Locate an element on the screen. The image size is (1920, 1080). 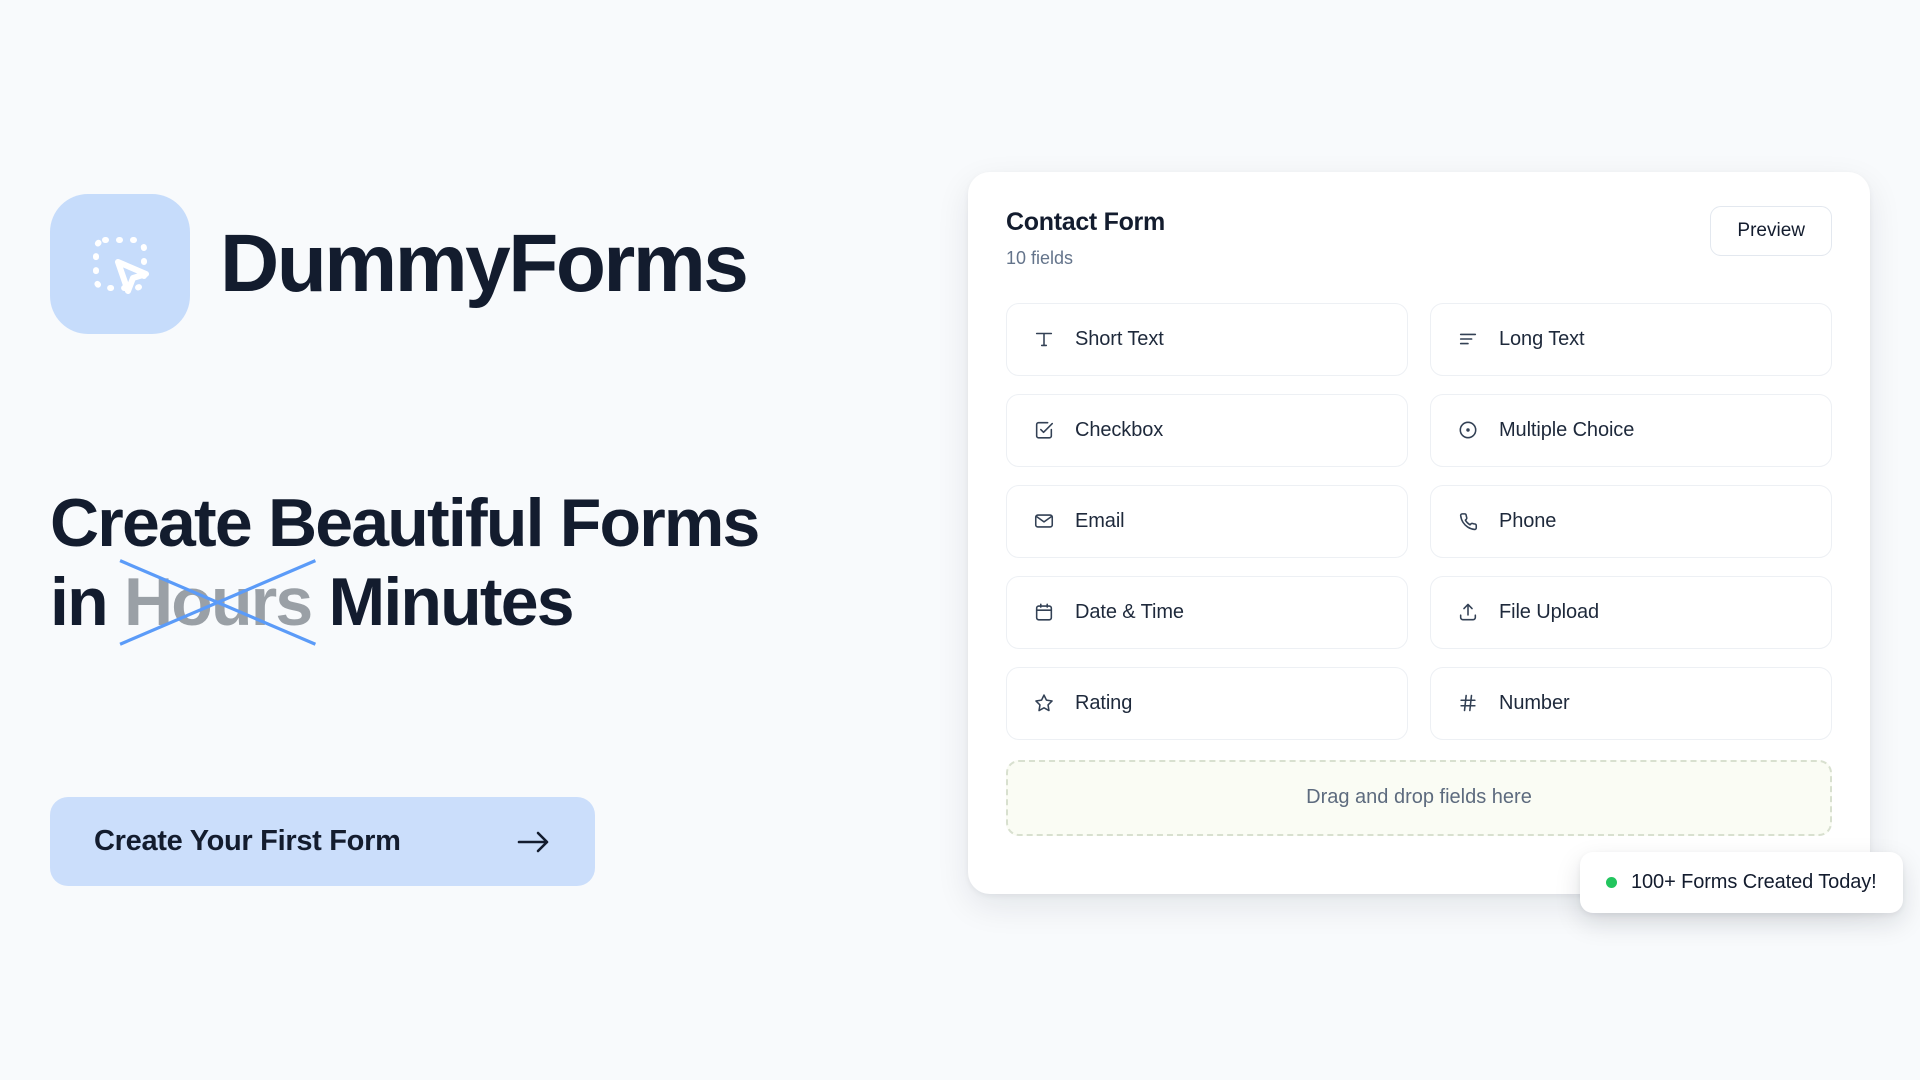
page-title: Create Beautiful Forms in Hours Minutes is located at coordinates (500, 563).